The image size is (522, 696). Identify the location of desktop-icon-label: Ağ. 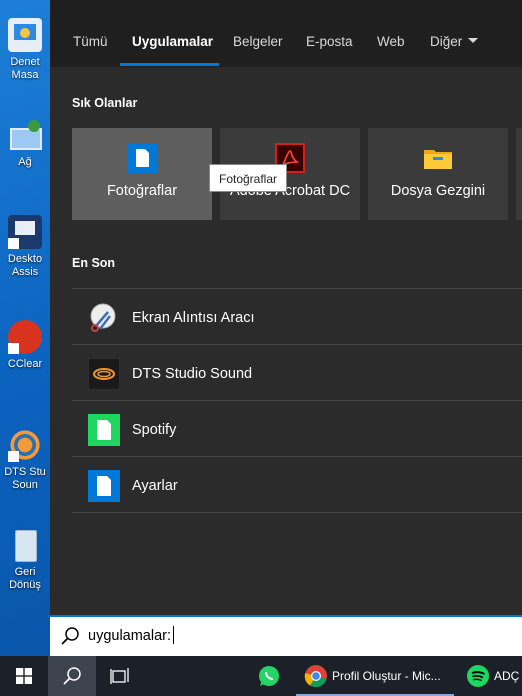
(25, 162).